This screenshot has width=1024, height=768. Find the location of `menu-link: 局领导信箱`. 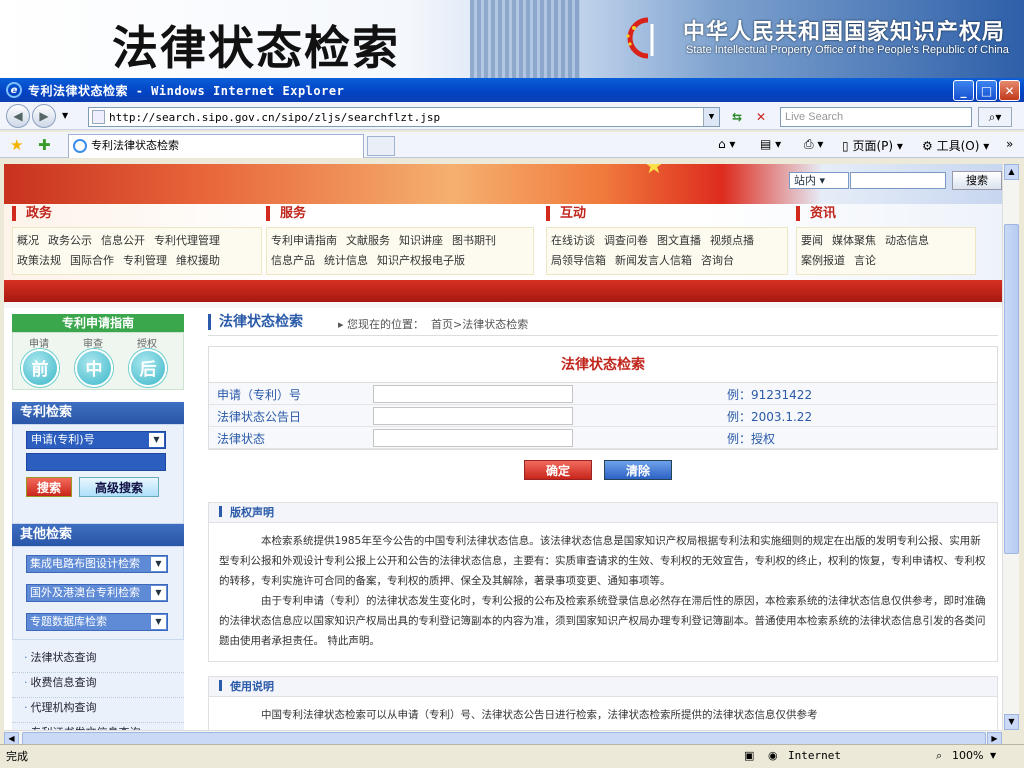

menu-link: 局领导信箱 is located at coordinates (578, 260).